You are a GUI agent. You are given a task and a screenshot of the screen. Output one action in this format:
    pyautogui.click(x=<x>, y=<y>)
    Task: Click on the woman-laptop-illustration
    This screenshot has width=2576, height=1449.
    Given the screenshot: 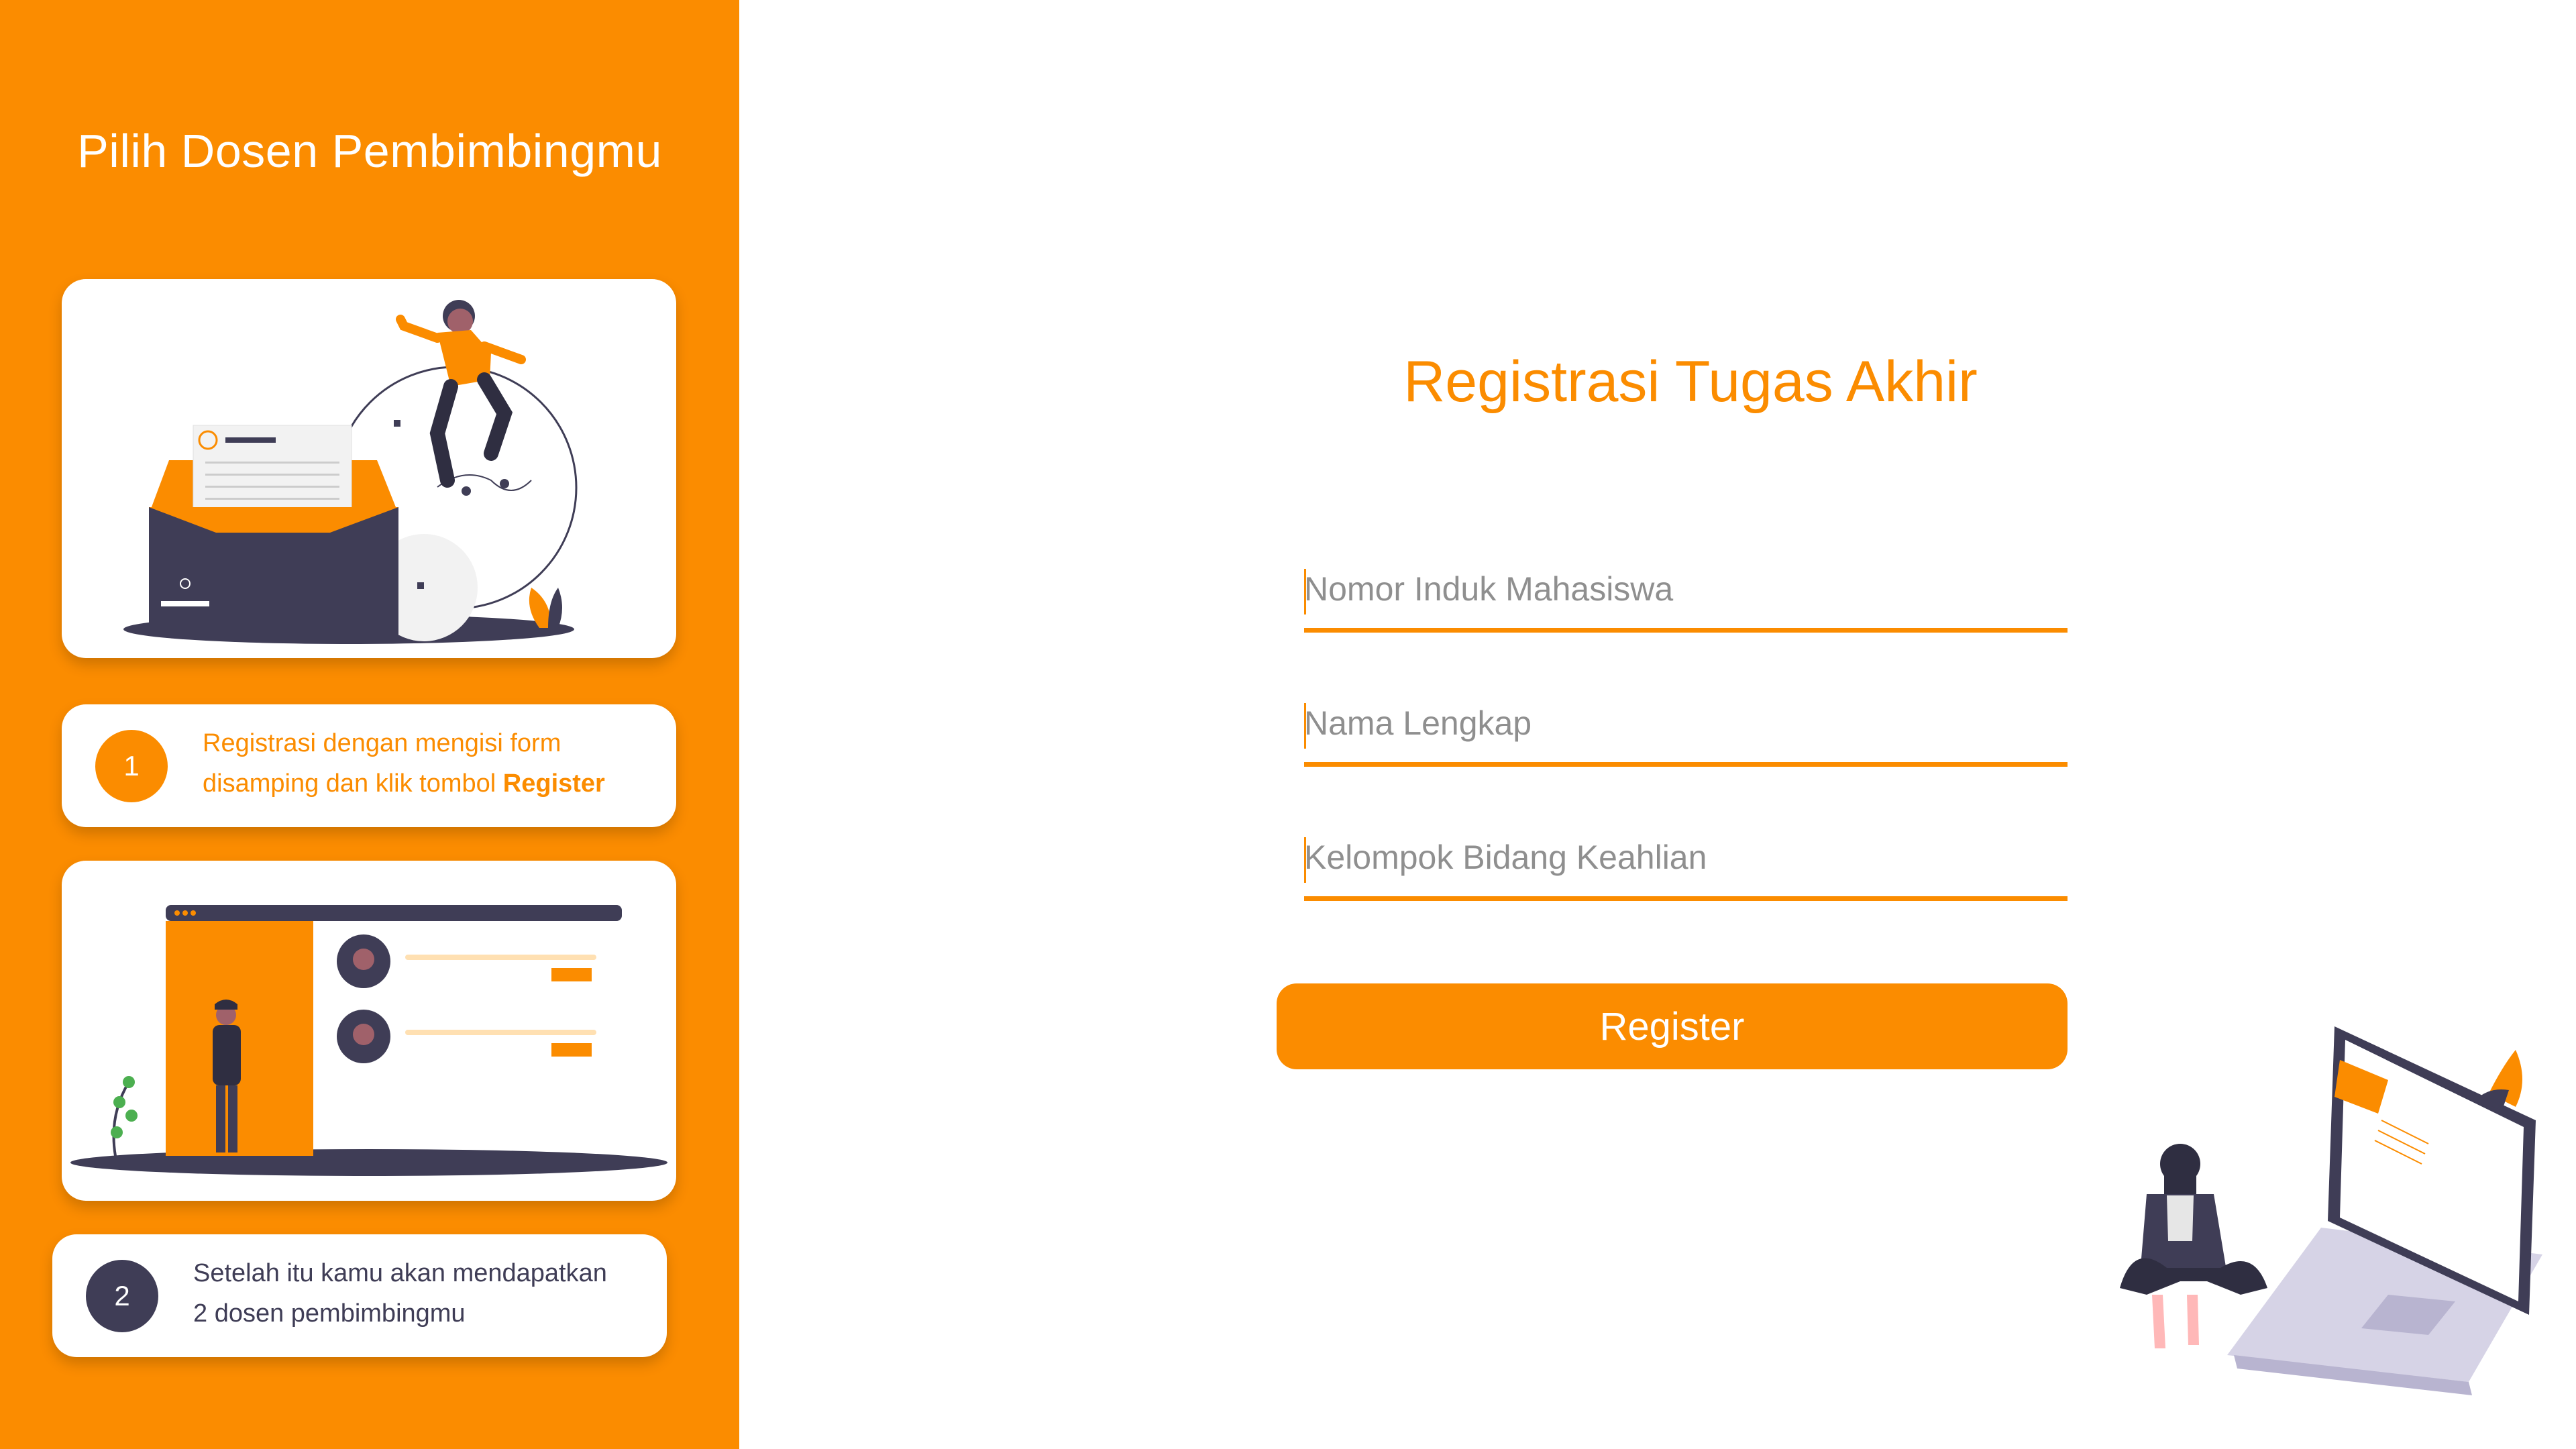 What is the action you would take?
    pyautogui.click(x=2331, y=1210)
    